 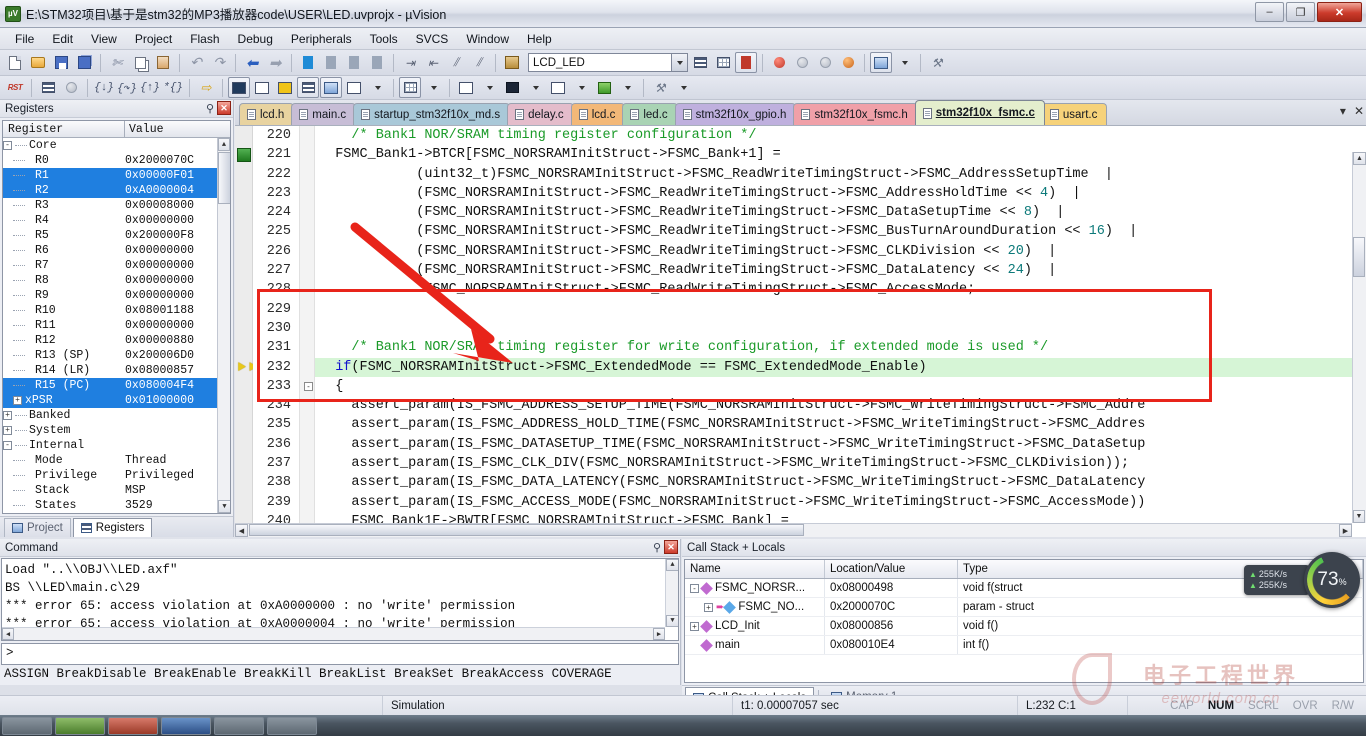 What do you see at coordinates (62, 39) in the screenshot?
I see `menu-item-edit: Edit` at bounding box center [62, 39].